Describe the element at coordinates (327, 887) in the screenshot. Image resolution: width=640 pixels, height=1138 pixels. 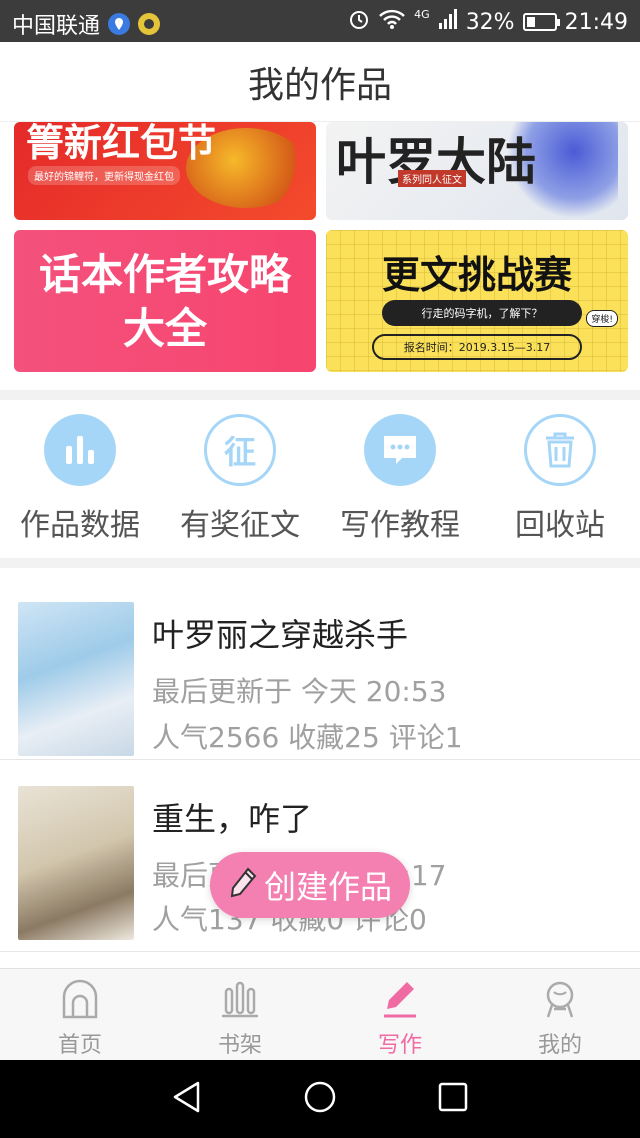
I see `create-work-label: 创建作品` at that location.